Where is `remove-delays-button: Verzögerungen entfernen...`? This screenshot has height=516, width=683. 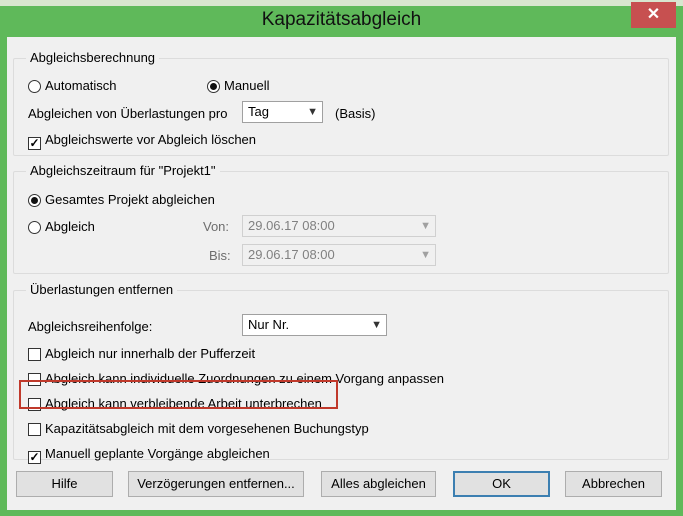
remove-delays-button: Verzögerungen entfernen... is located at coordinates (216, 484).